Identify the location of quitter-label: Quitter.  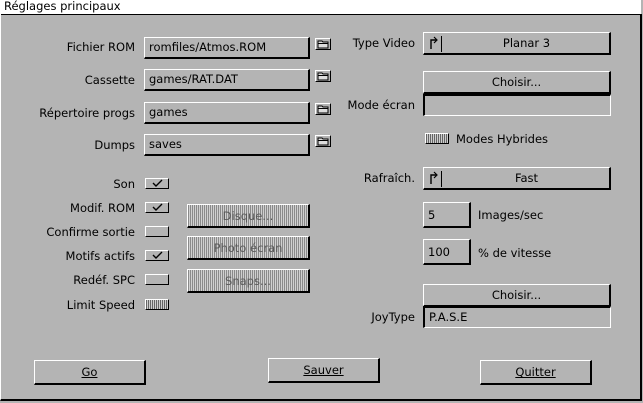
(535, 372).